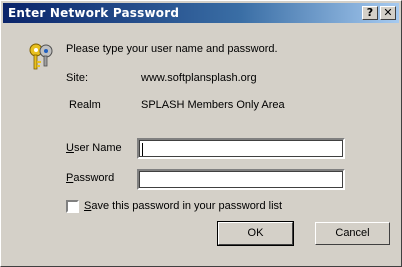 This screenshot has height=267, width=402. Describe the element at coordinates (199, 78) in the screenshot. I see `site-value: www.softplansplash.org` at that location.